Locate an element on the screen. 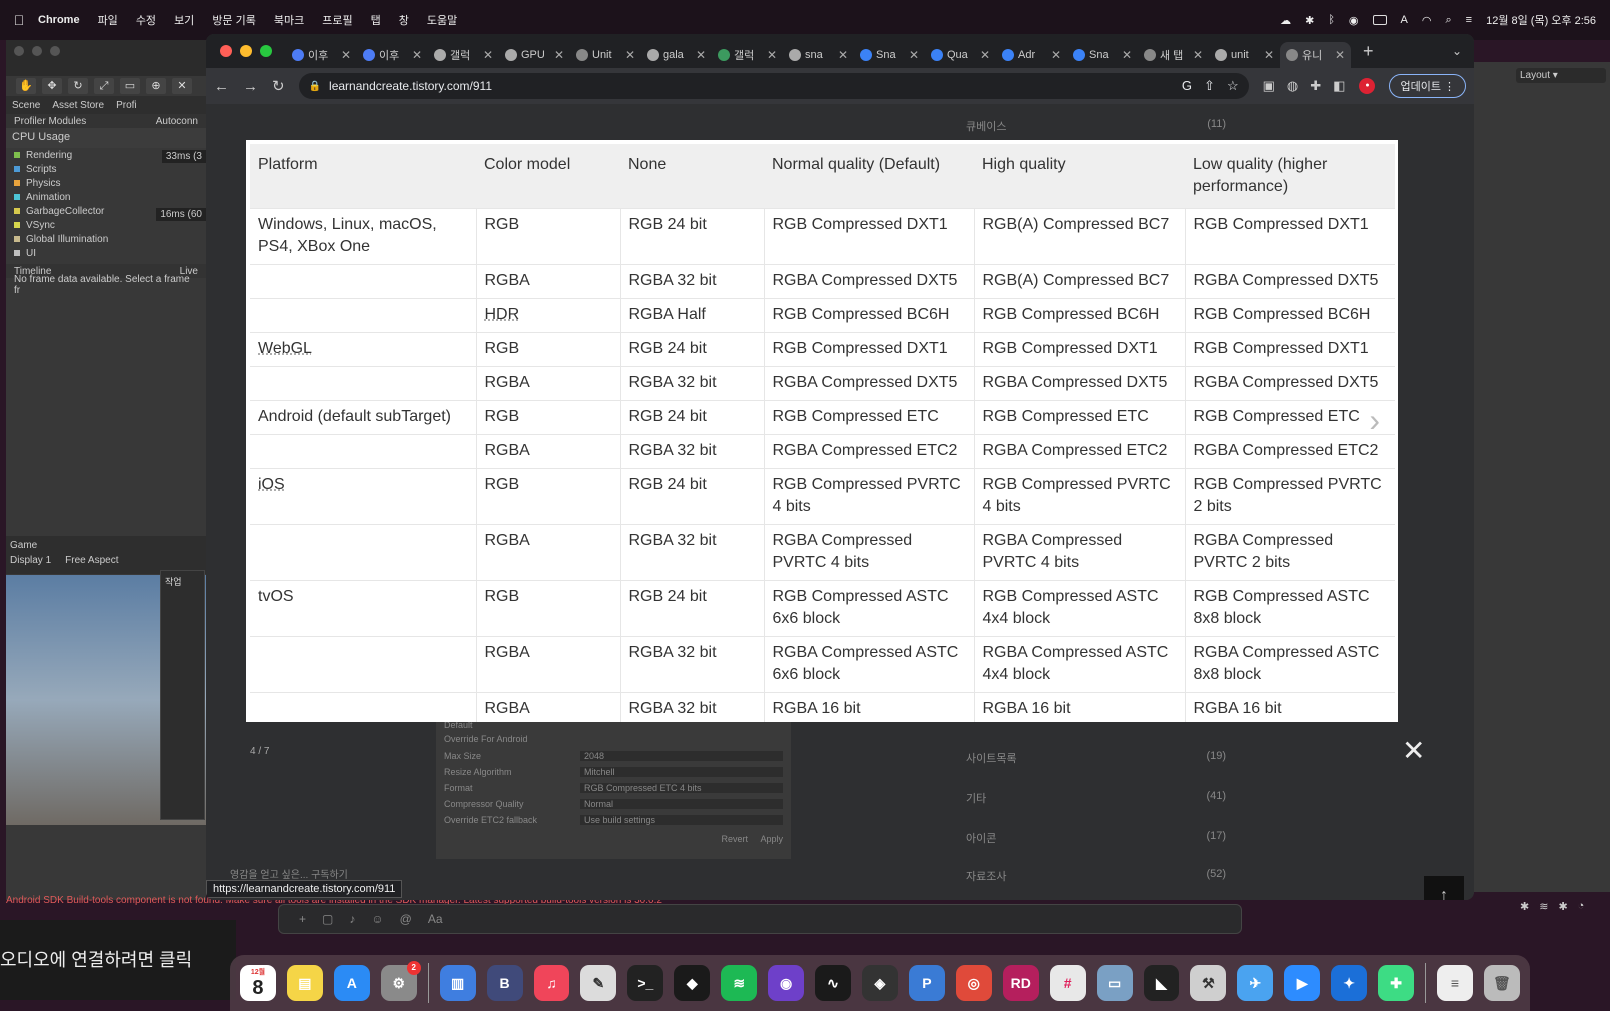 The width and height of the screenshot is (1610, 1011). cell-platform-link: WebGL is located at coordinates (363, 349).